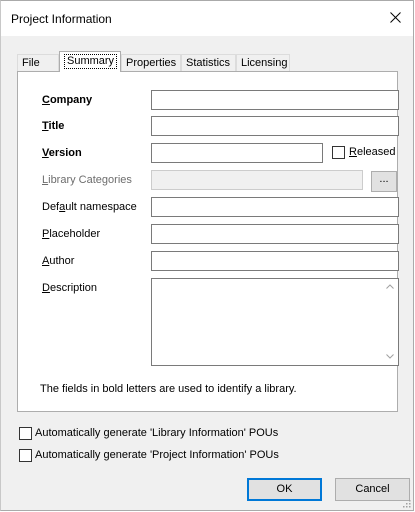 The height and width of the screenshot is (512, 415). I want to click on tab-file-label: File, so click(31, 63).